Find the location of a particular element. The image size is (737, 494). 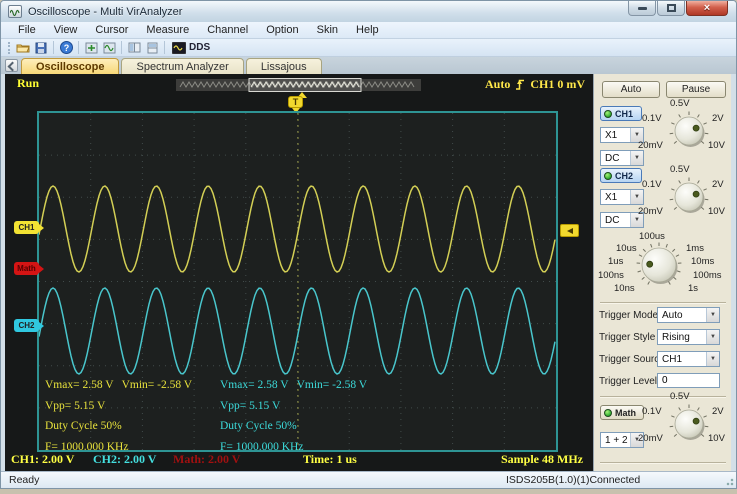

save-icon is located at coordinates (41, 48).